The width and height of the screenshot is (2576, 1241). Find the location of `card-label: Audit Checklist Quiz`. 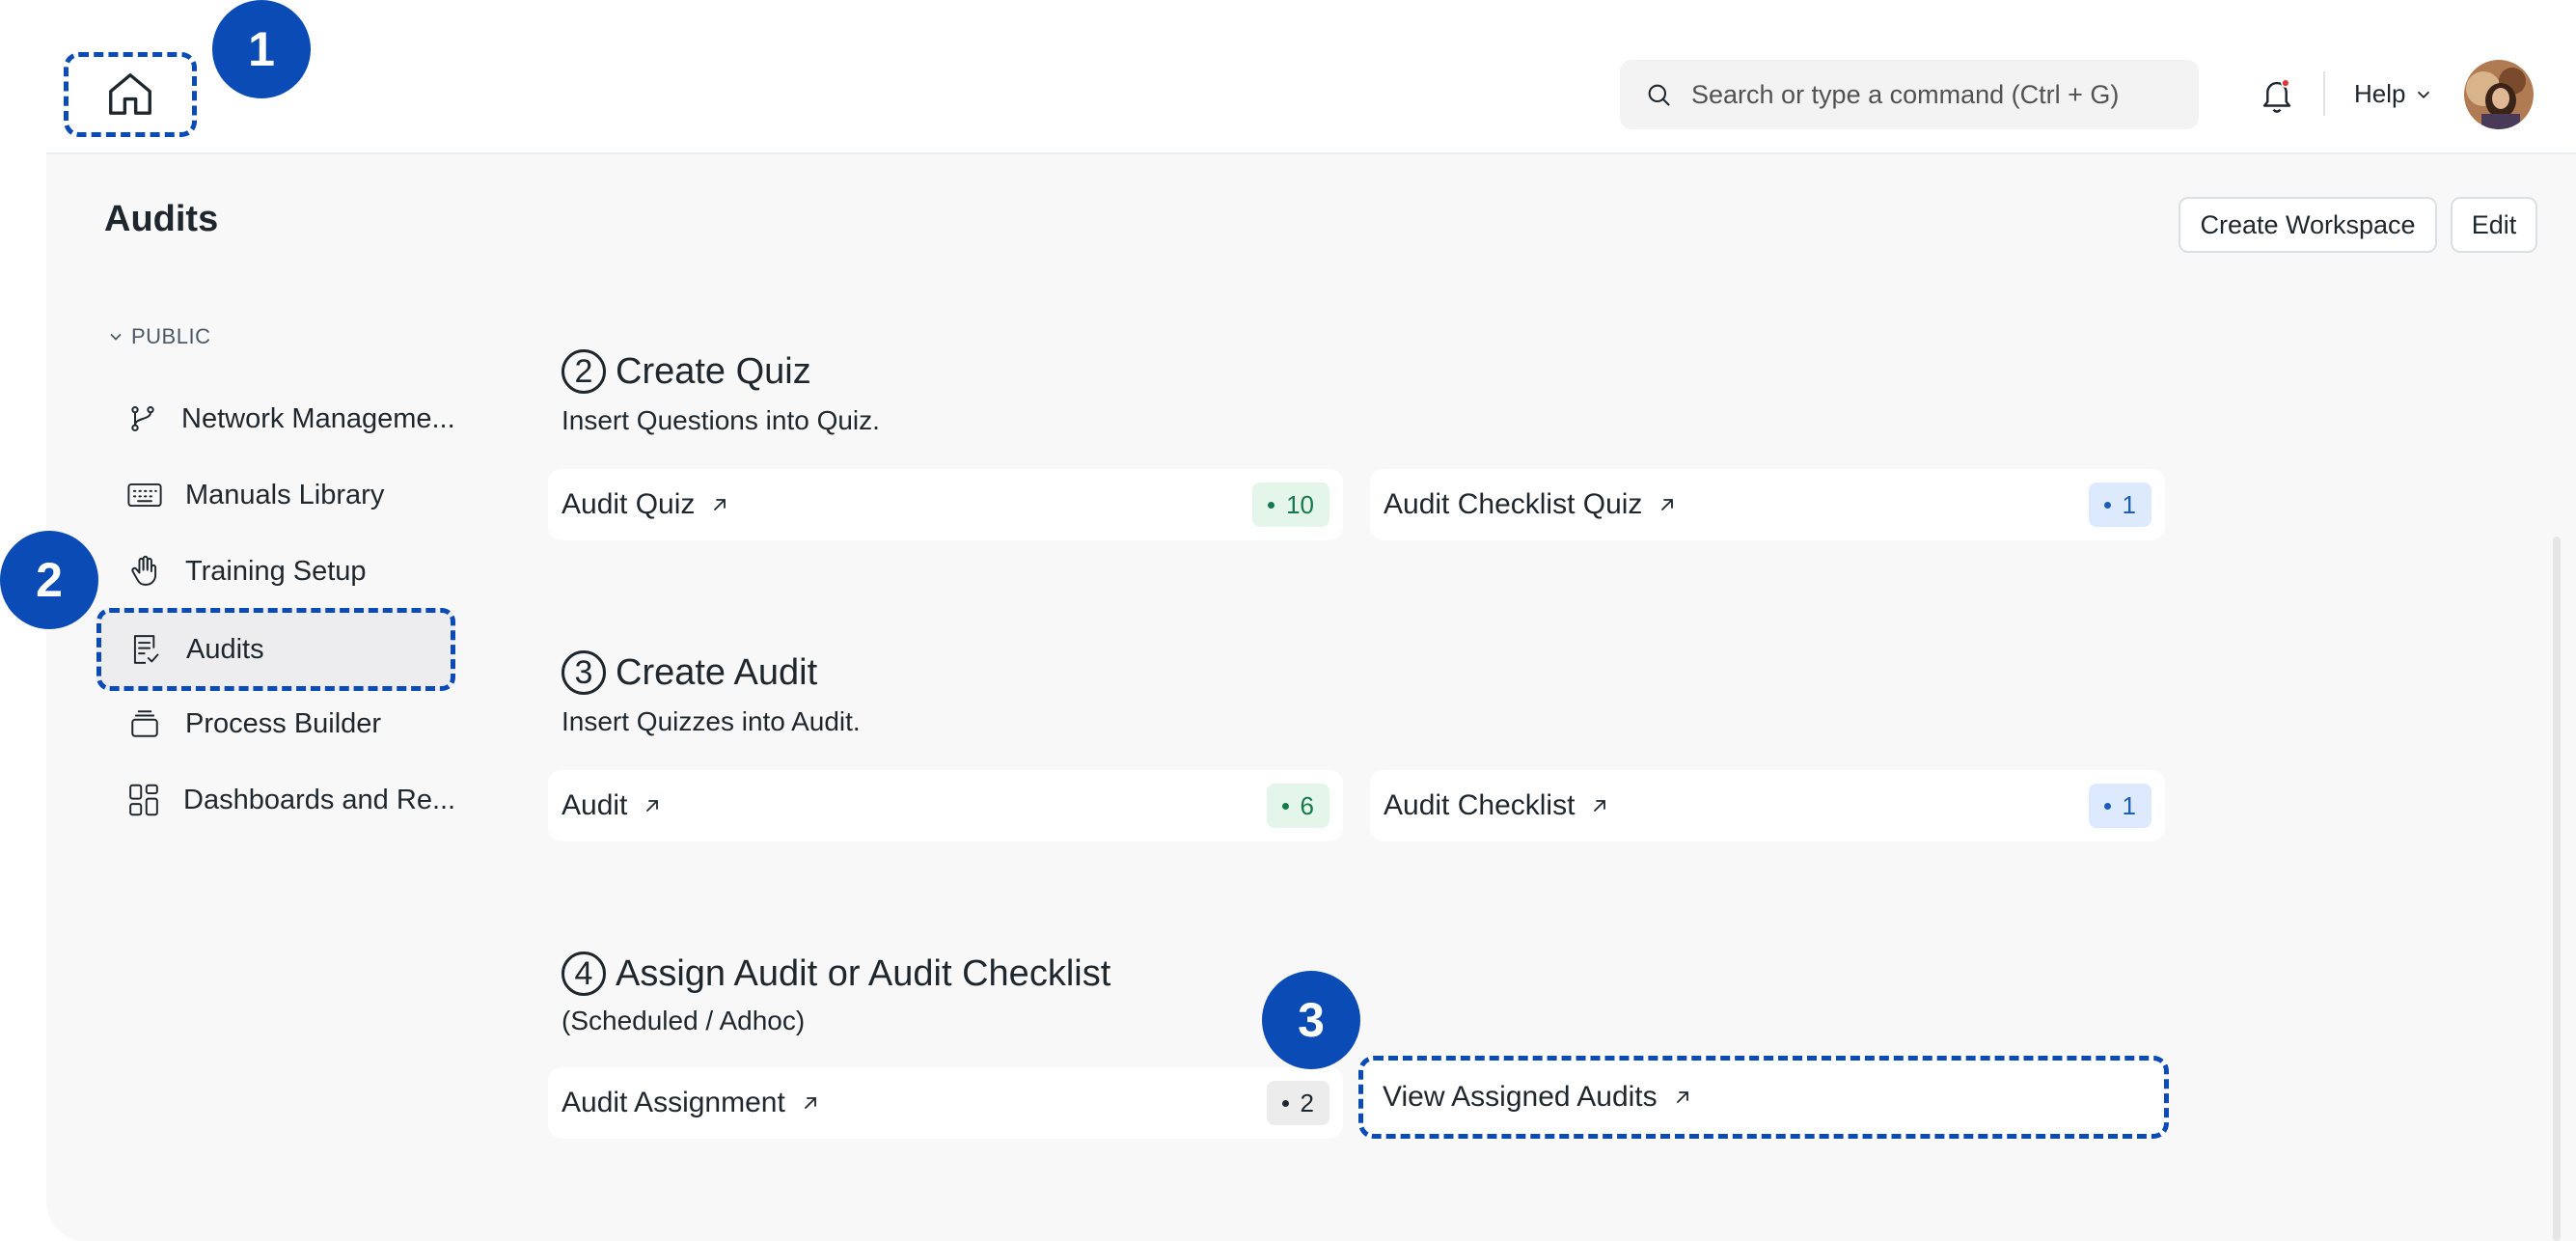

card-label: Audit Checklist Quiz is located at coordinates (1514, 504).